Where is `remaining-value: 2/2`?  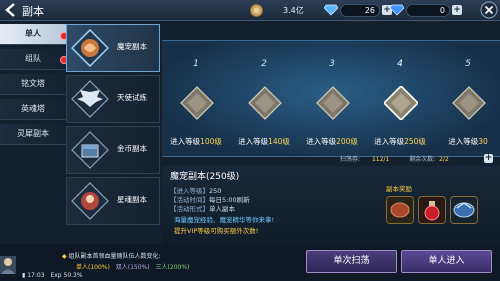
remaining-value: 2/2 is located at coordinates (444, 159).